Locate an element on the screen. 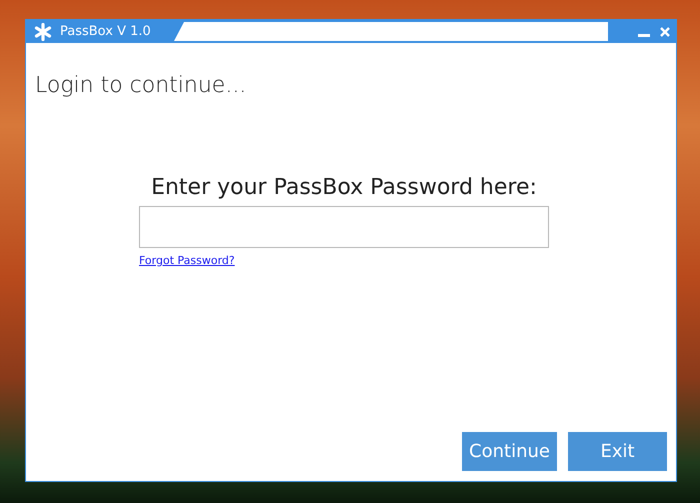  password-field is located at coordinates (344, 227).